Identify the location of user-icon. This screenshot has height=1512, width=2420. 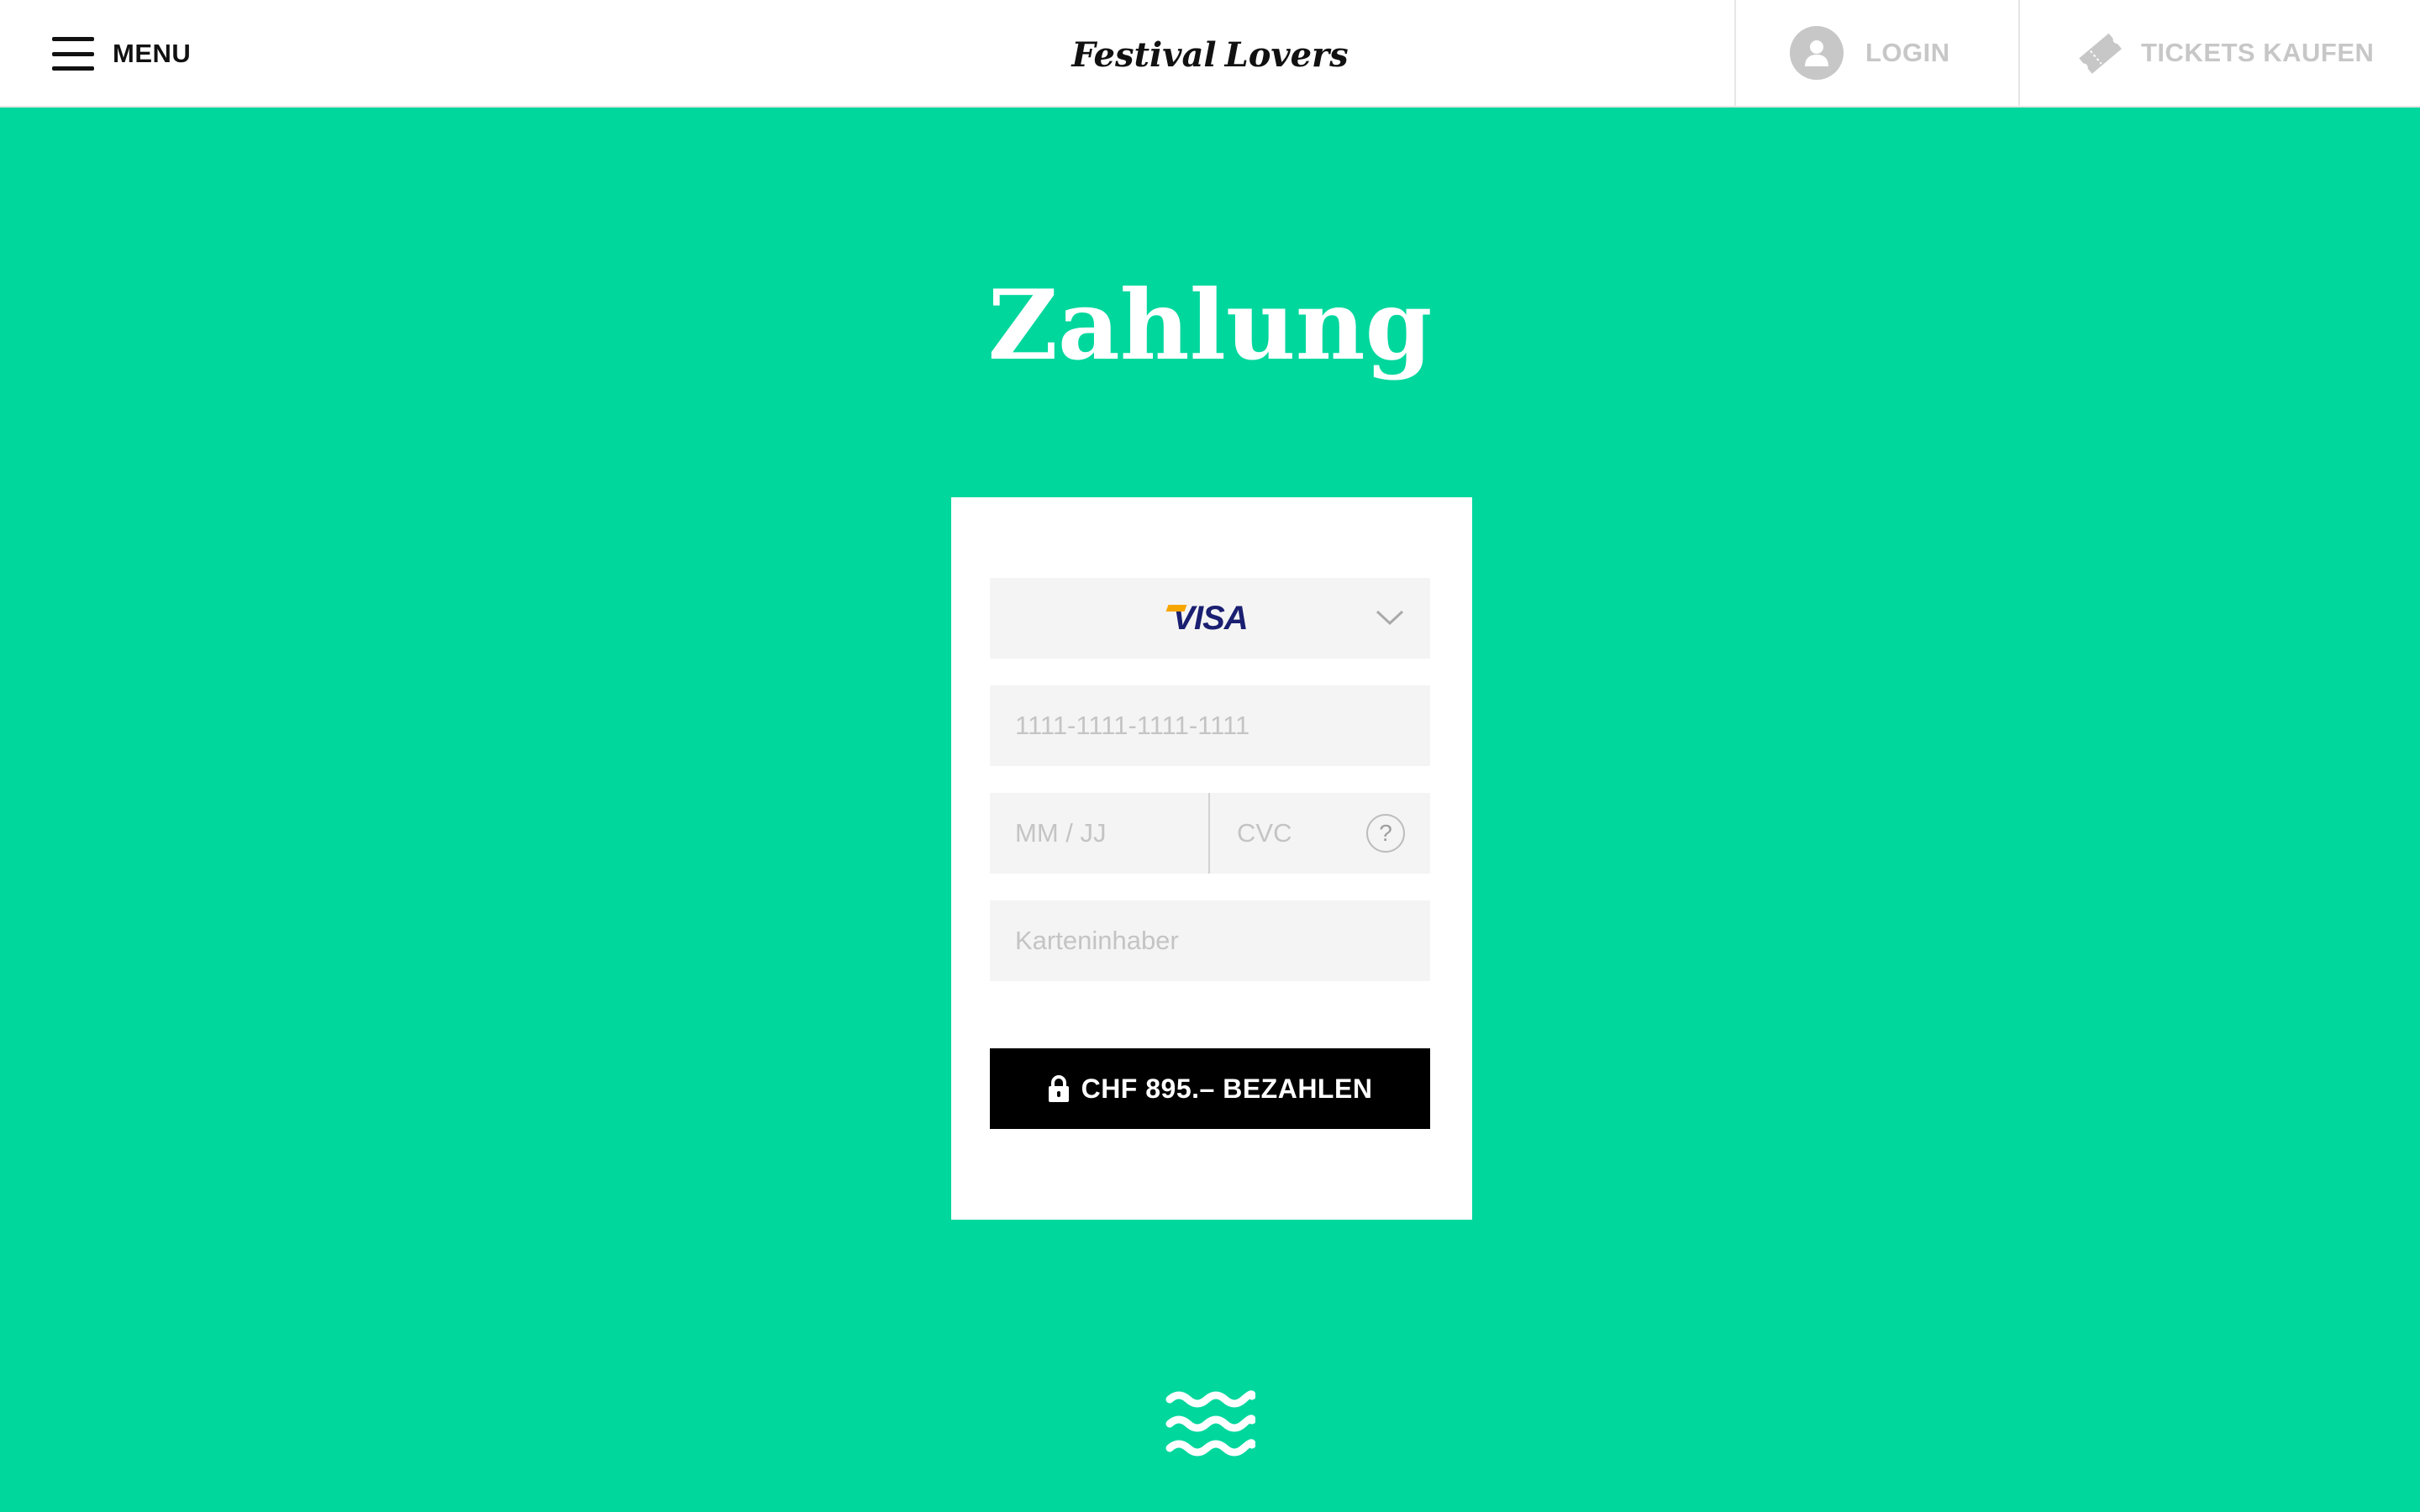
(1817, 53).